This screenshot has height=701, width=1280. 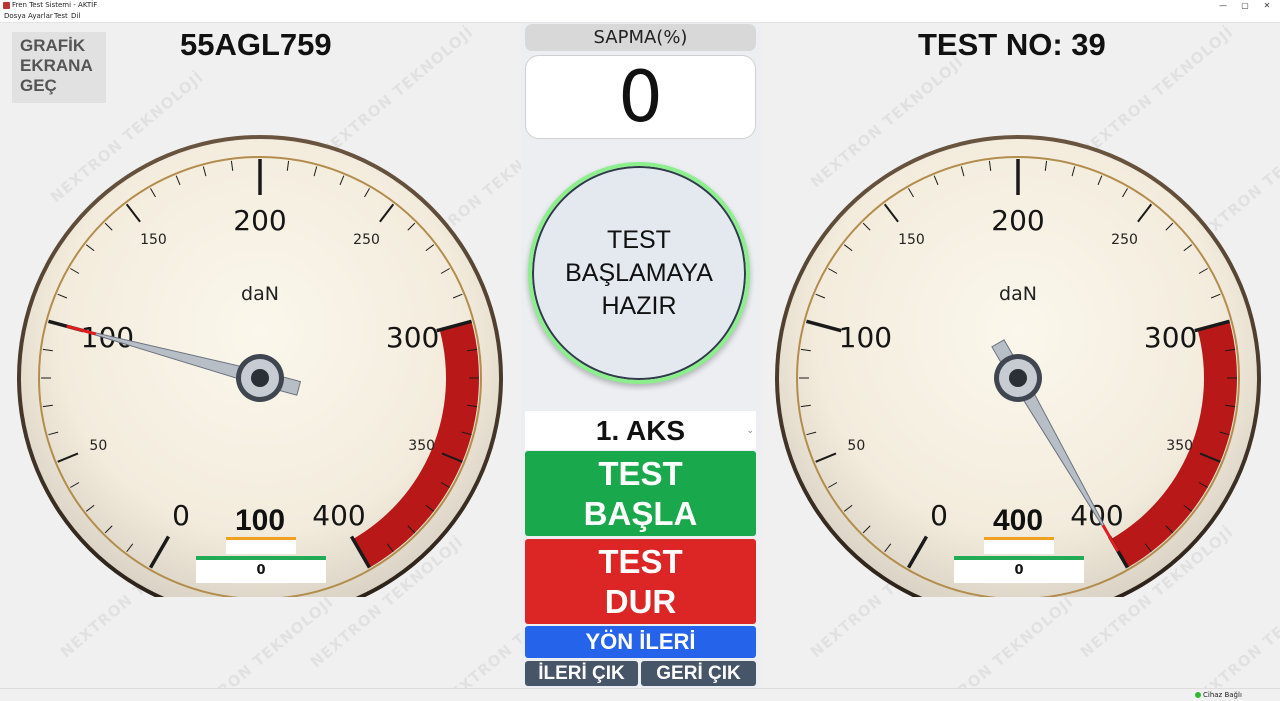 I want to click on app-icon, so click(x=6, y=5).